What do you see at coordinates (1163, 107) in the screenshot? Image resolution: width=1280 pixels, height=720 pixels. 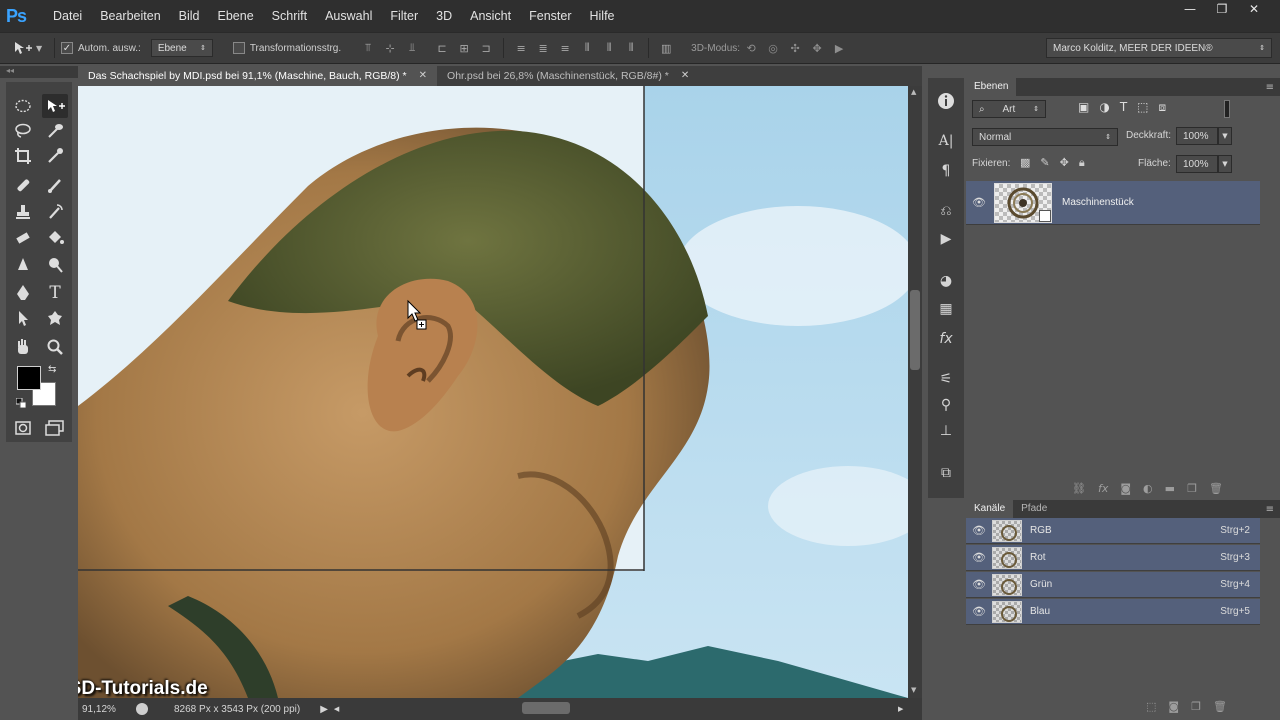 I see `filter-smart-object-icon: ⧈` at bounding box center [1163, 107].